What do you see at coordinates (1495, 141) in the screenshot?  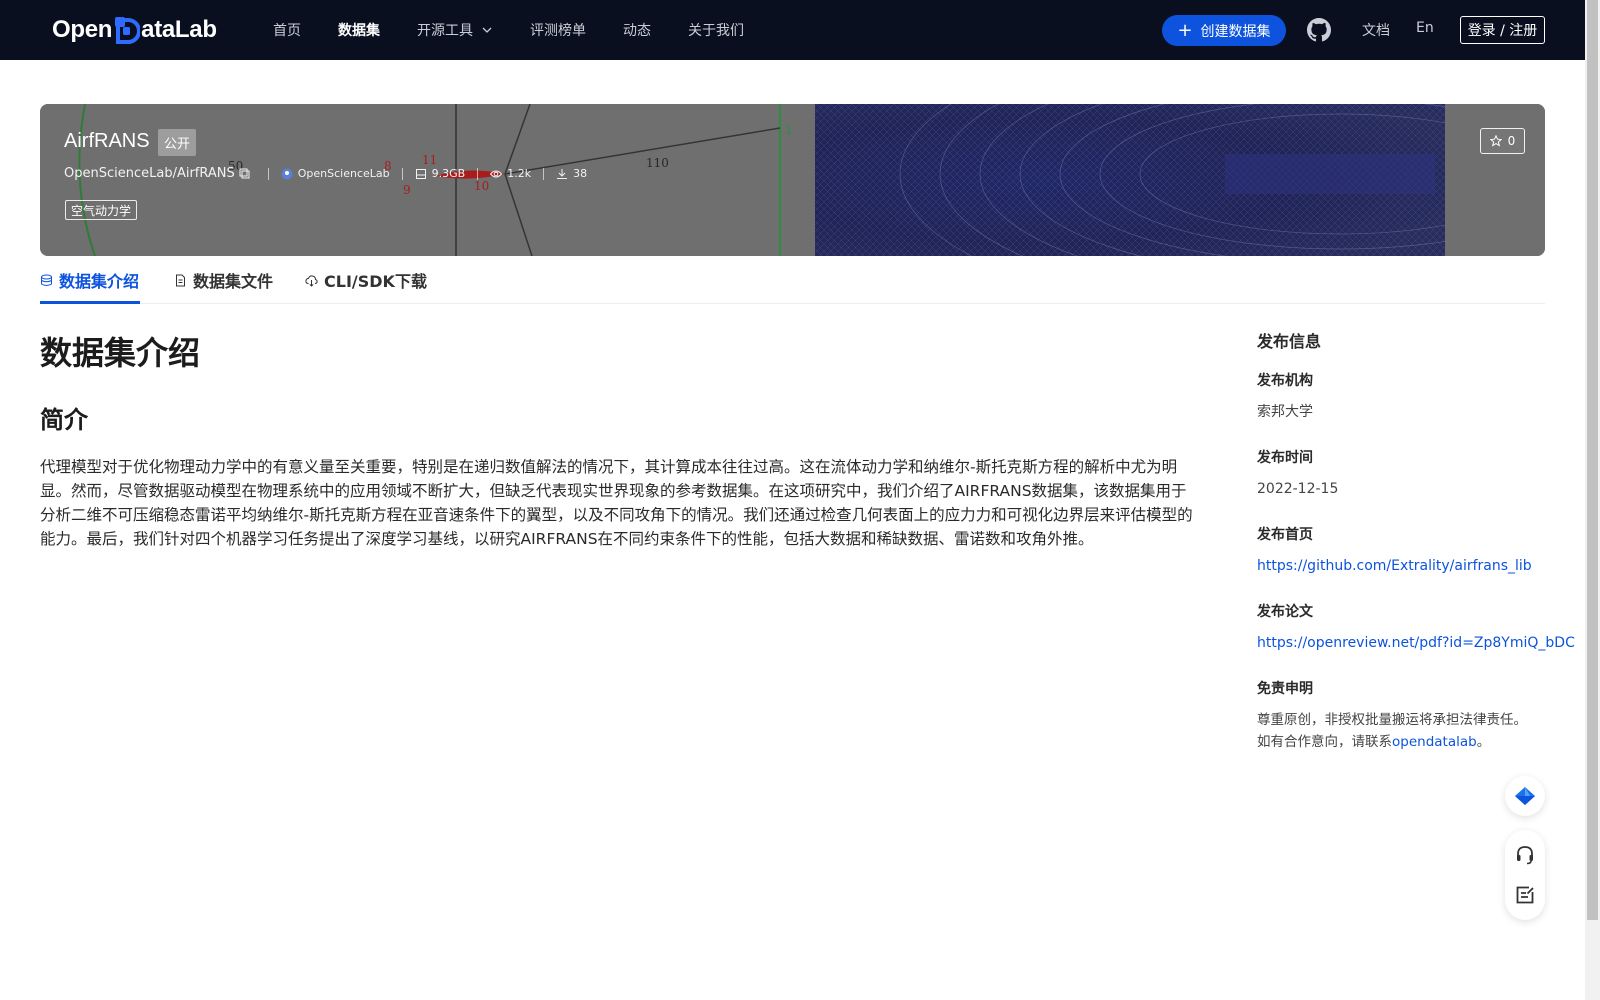 I see `star-icon` at bounding box center [1495, 141].